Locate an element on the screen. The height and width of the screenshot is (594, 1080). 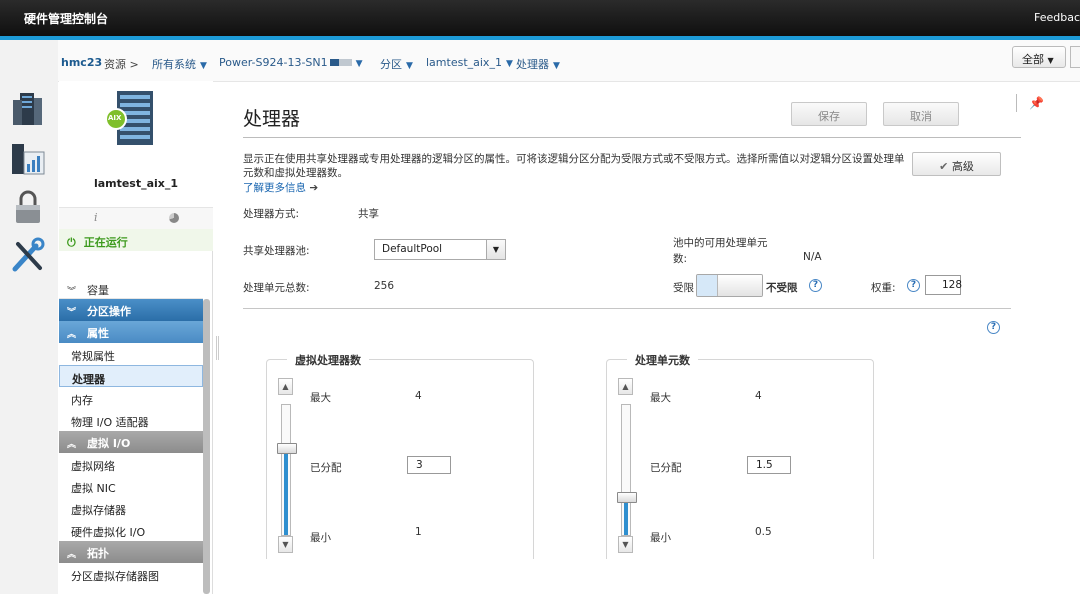
lpar-card: AIX lamtest_aix_1 i is located at coordinates (136, 155).